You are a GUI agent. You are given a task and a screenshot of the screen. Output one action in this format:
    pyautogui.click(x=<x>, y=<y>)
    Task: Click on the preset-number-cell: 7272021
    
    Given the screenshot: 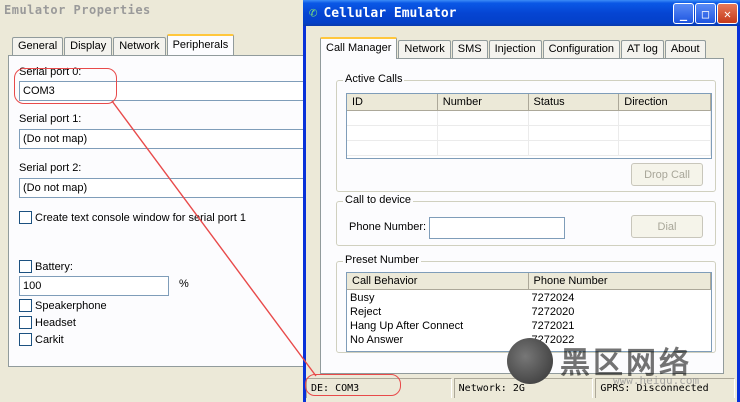 What is the action you would take?
    pyautogui.click(x=553, y=326)
    